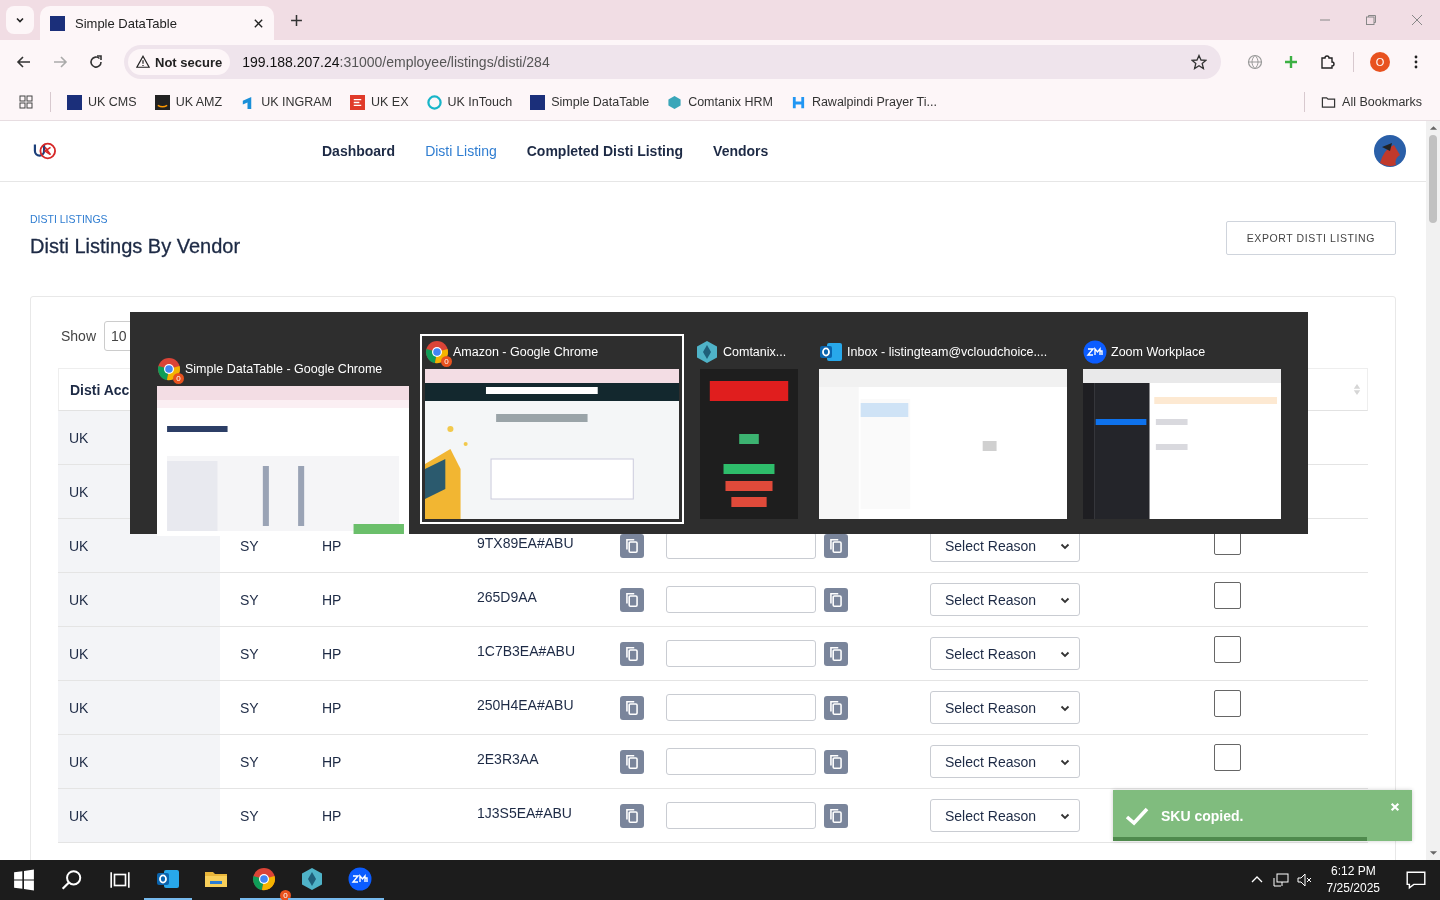 The image size is (1440, 900). Describe the element at coordinates (672, 62) in the screenshot. I see `address-bar: Not secure 199.188.207.24:31000/employee/listings/disti/284` at that location.